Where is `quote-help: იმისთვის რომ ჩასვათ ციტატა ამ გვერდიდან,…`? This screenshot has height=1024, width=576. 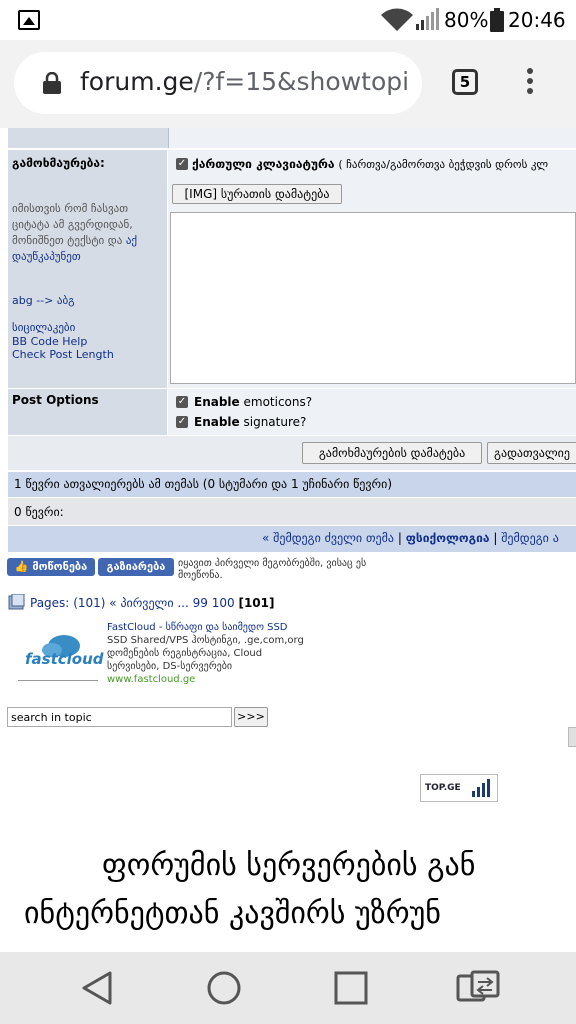 quote-help: იმისთვის რომ ჩასვათ ციტატა ამ გვერდიდან,… is located at coordinates (87, 233).